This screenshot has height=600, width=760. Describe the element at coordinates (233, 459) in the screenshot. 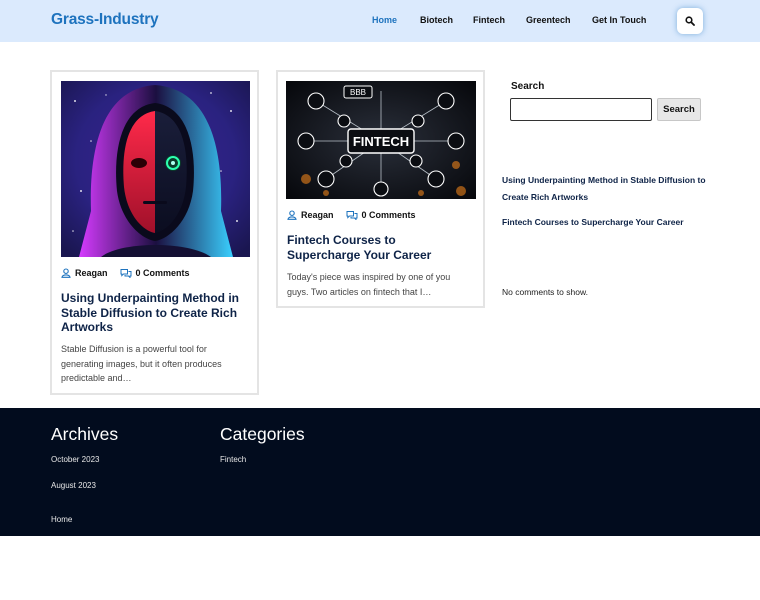

I see `category-link: Fintech` at that location.